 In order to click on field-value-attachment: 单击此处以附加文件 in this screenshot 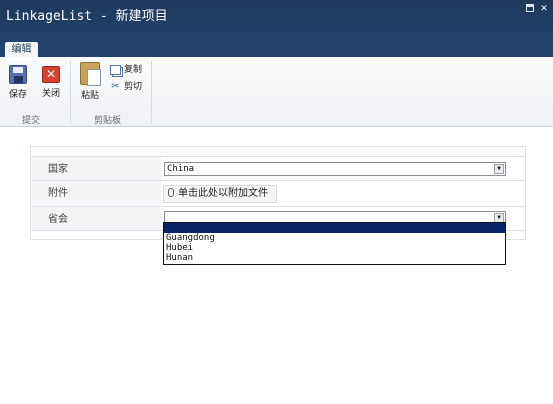, I will do `click(343, 193)`.